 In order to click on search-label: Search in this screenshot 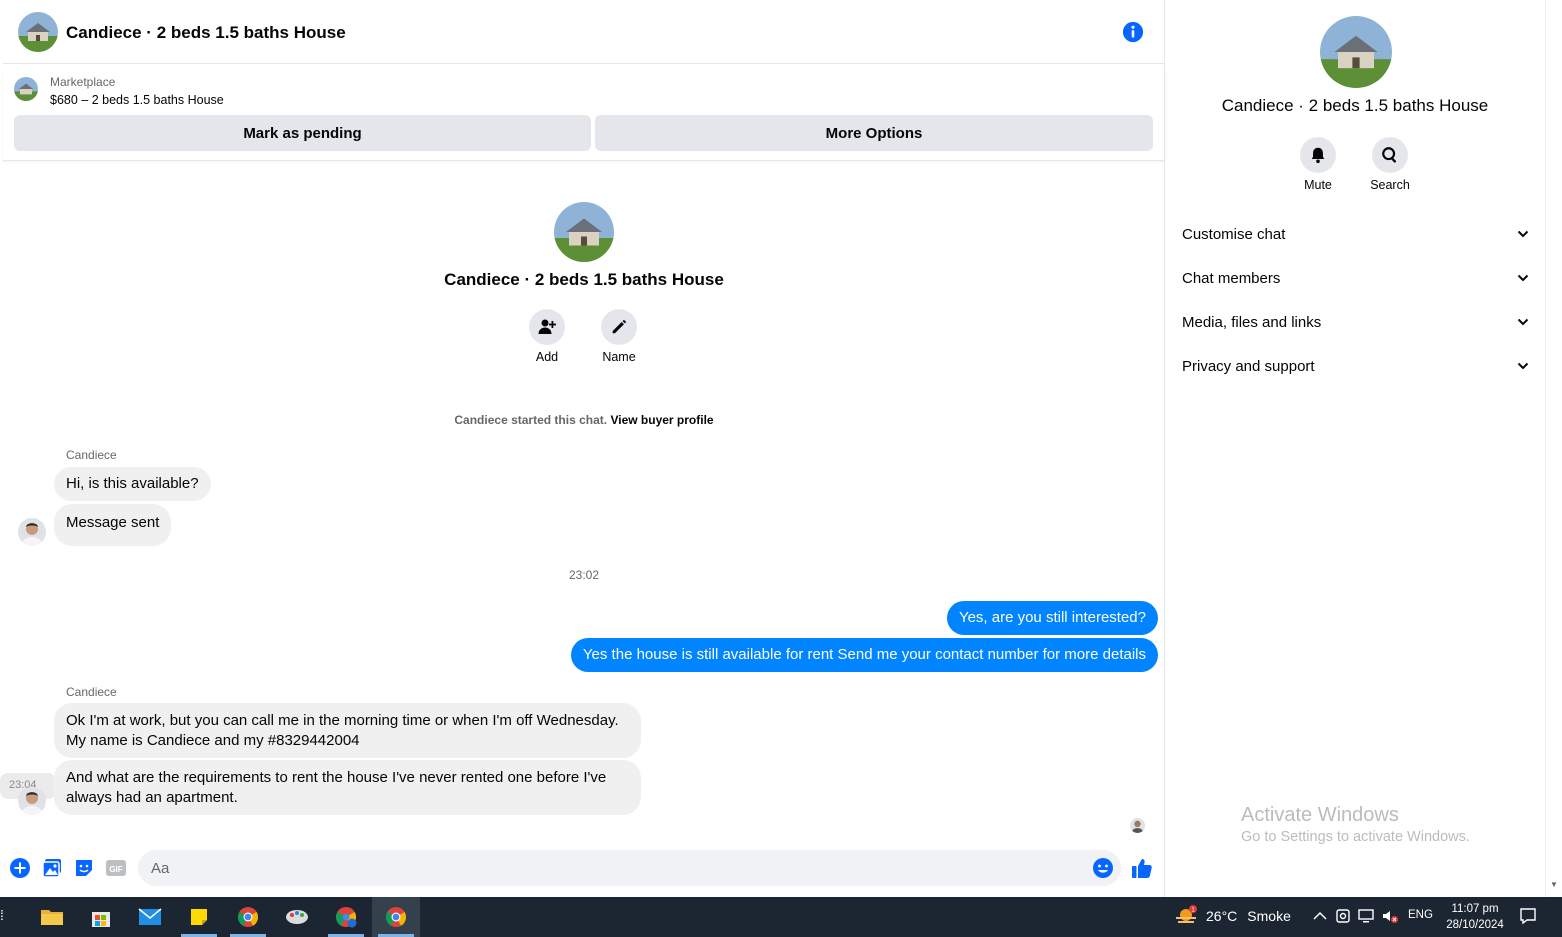, I will do `click(1390, 185)`.